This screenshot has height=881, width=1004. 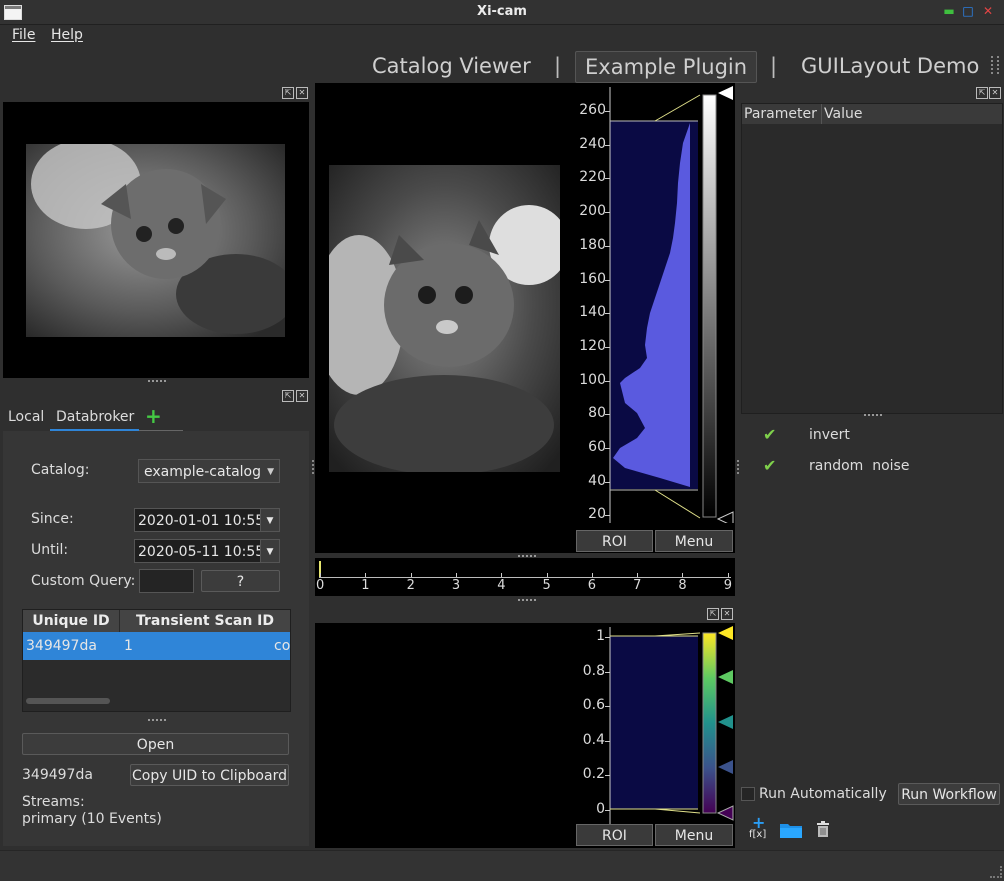 What do you see at coordinates (823, 794) in the screenshot?
I see `run-automatically-label: Run Automatically` at bounding box center [823, 794].